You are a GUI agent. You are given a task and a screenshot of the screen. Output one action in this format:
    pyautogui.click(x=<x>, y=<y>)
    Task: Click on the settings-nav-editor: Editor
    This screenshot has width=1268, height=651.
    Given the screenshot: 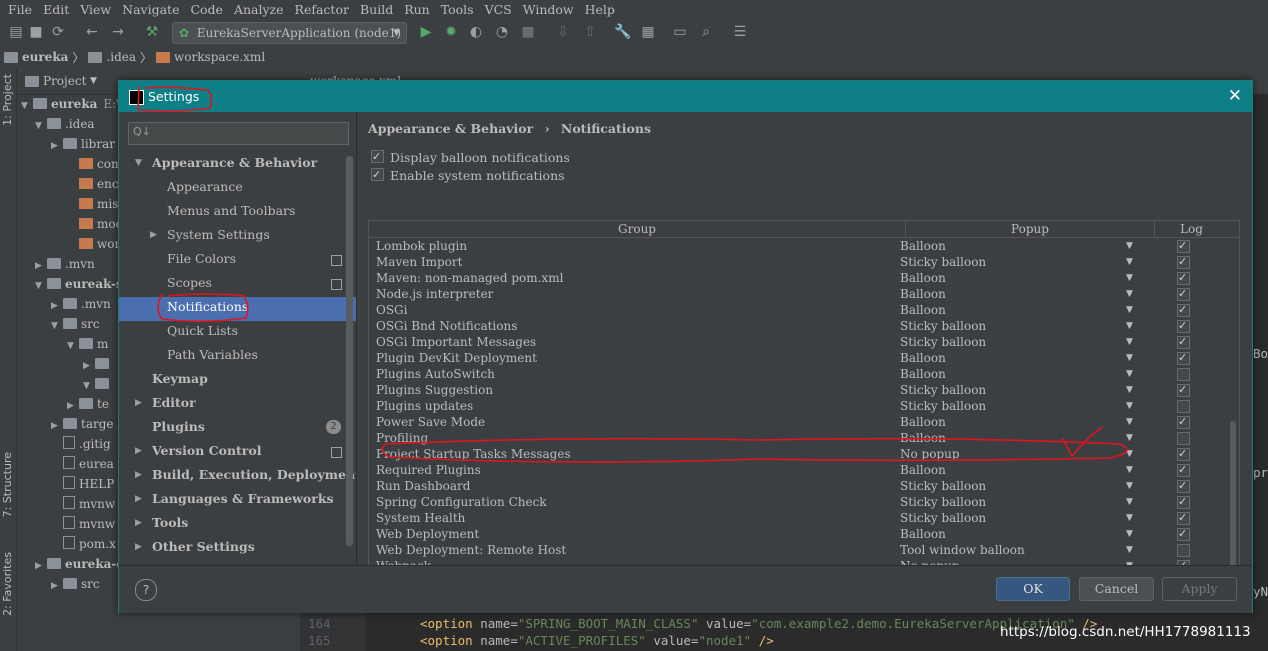 What is the action you would take?
    pyautogui.click(x=174, y=403)
    